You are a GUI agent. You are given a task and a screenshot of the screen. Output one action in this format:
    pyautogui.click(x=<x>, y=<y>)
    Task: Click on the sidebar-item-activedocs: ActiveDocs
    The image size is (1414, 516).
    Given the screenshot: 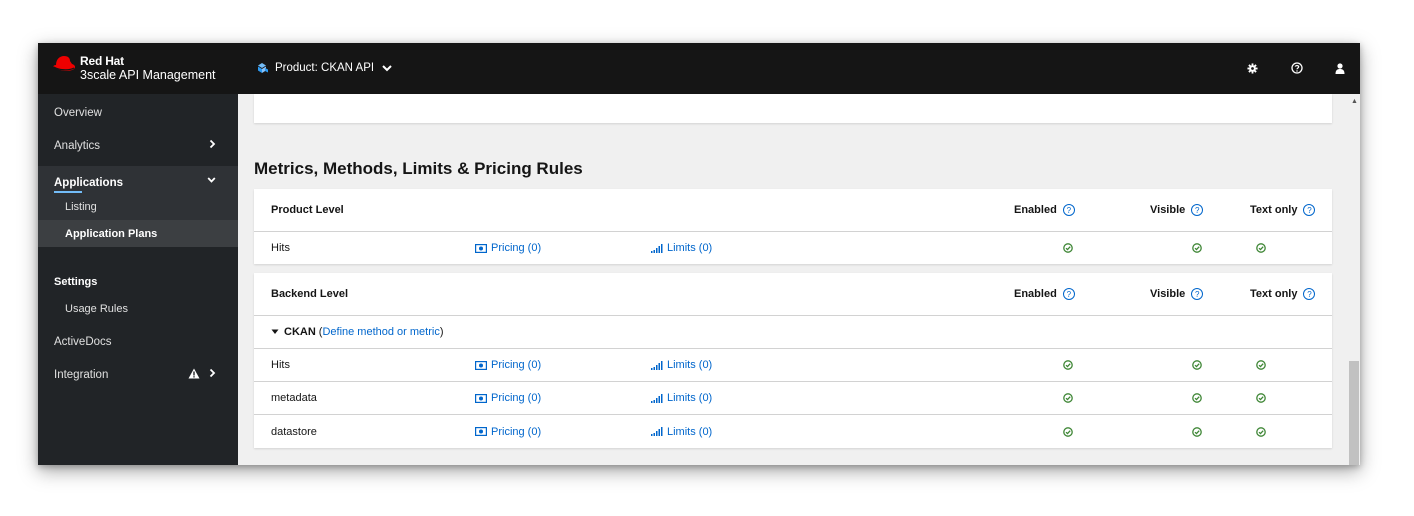 What is the action you would take?
    pyautogui.click(x=138, y=341)
    